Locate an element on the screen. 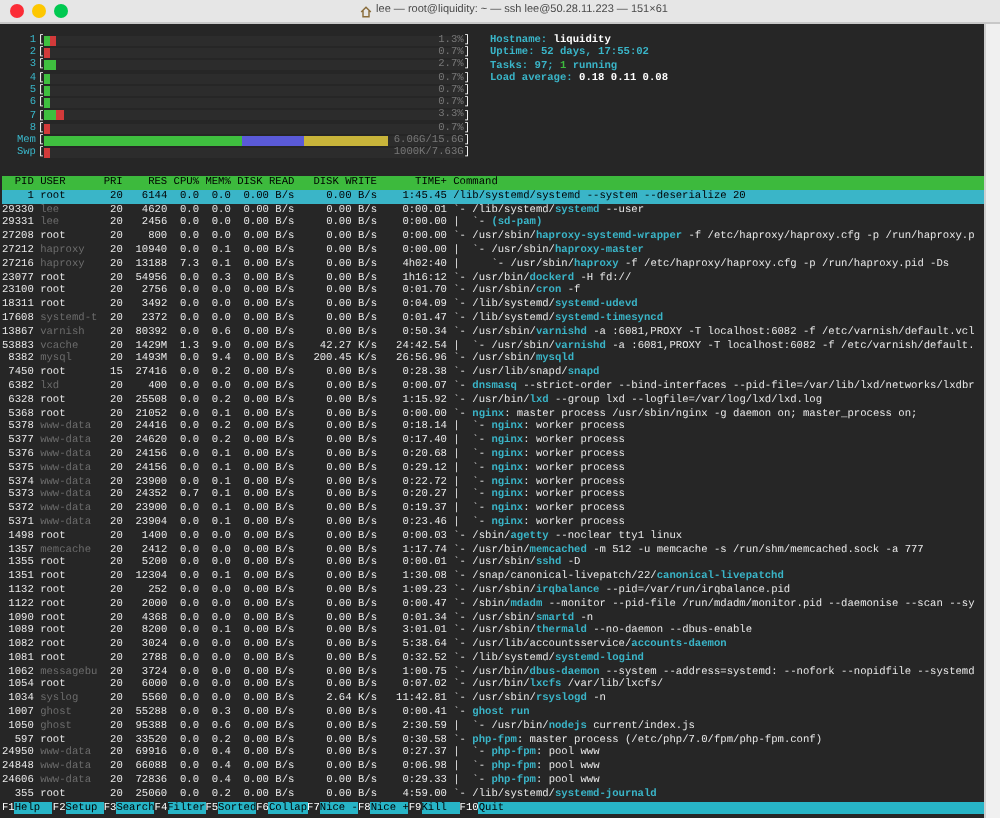 Image resolution: width=1000 pixels, height=818 pixels. zoom-button is located at coordinates (61, 11).